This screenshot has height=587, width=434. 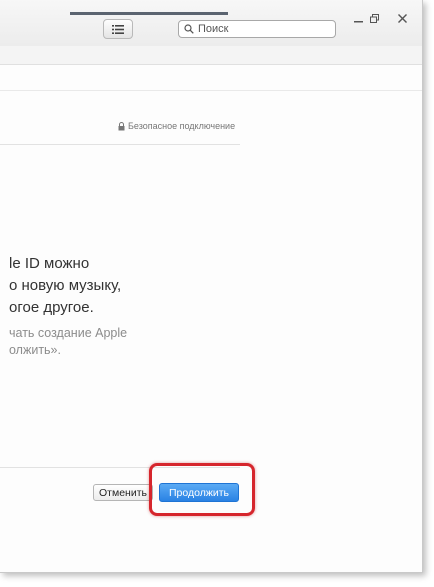 I want to click on minimize-button, so click(x=358, y=18).